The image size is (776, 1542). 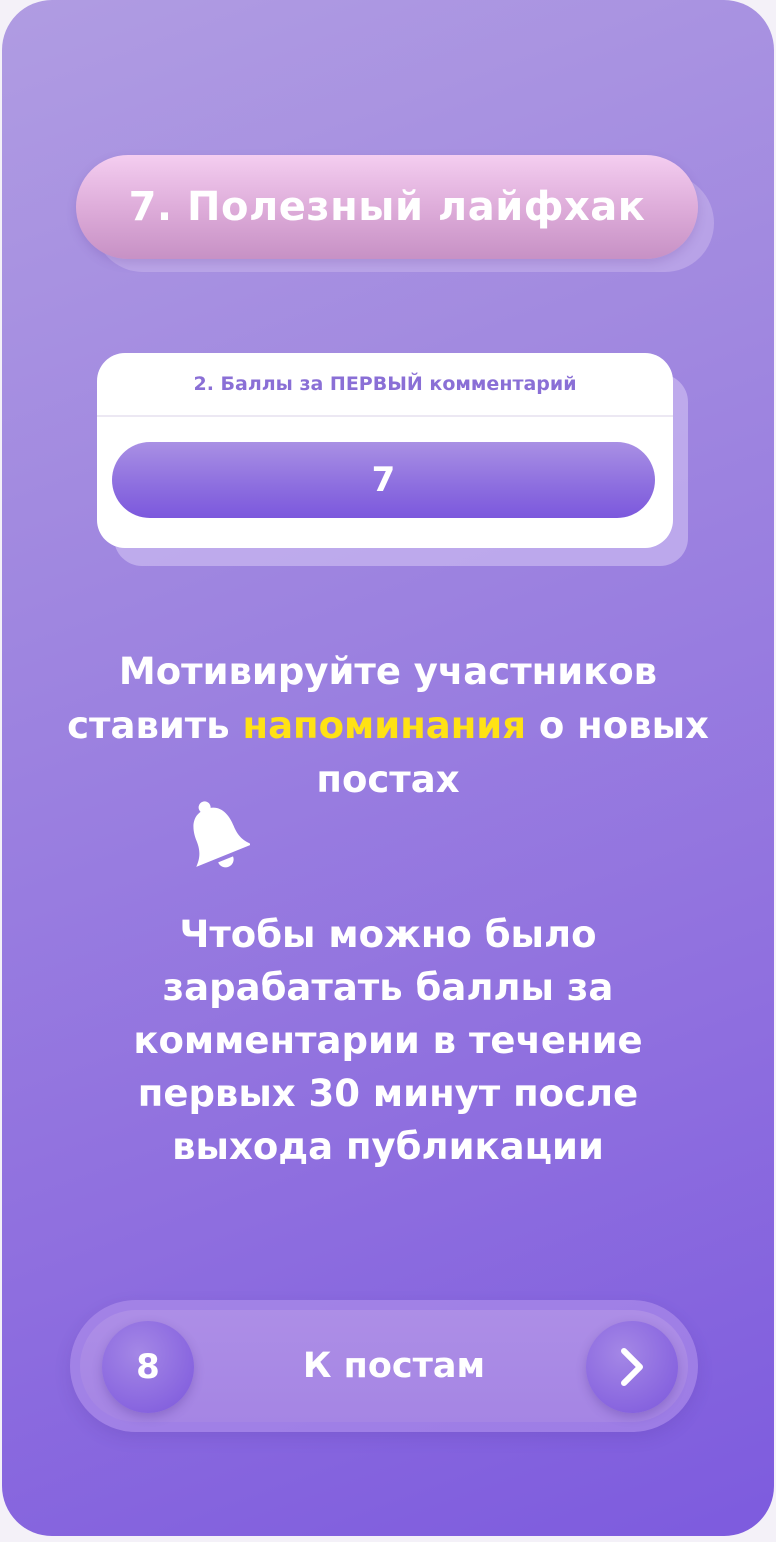 I want to click on setting-card: 2. Баллы за ПЕРВЫЙ комментарий 7, so click(x=385, y=450).